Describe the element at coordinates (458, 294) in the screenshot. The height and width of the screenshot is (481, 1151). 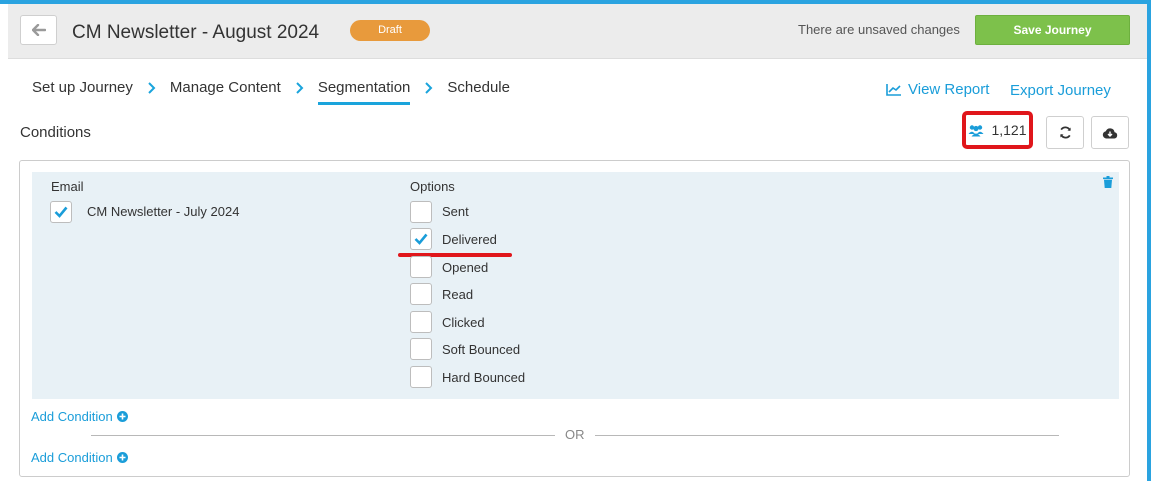
I see `option-label-read: Read` at that location.